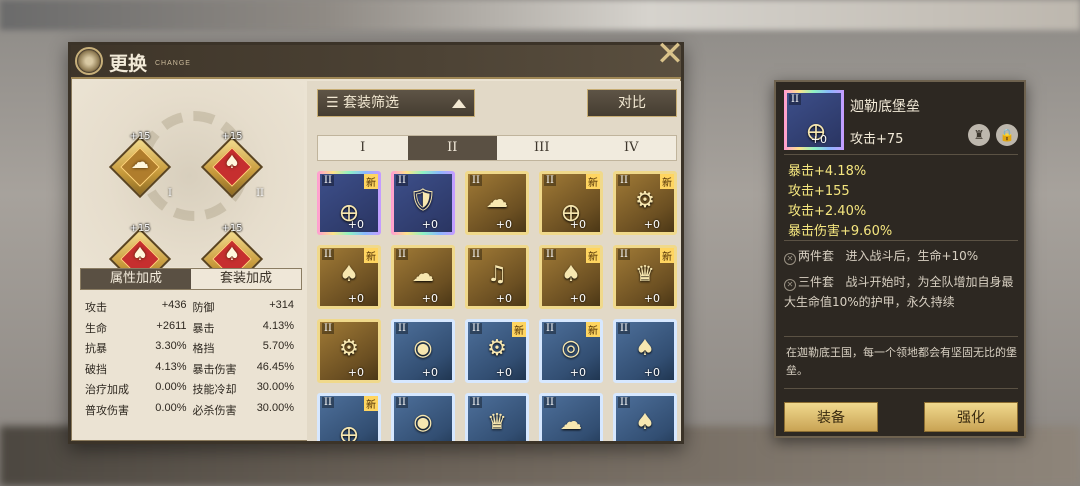  What do you see at coordinates (349, 351) in the screenshot?
I see `inventory-item: II ⚙ +0` at bounding box center [349, 351].